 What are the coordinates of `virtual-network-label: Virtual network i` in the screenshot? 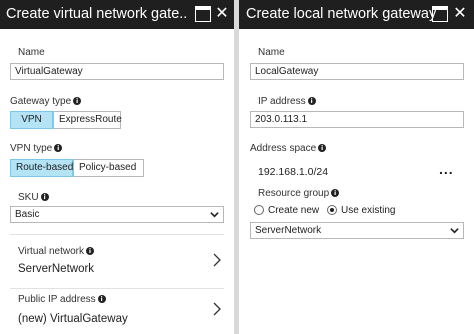 It's located at (56, 251).